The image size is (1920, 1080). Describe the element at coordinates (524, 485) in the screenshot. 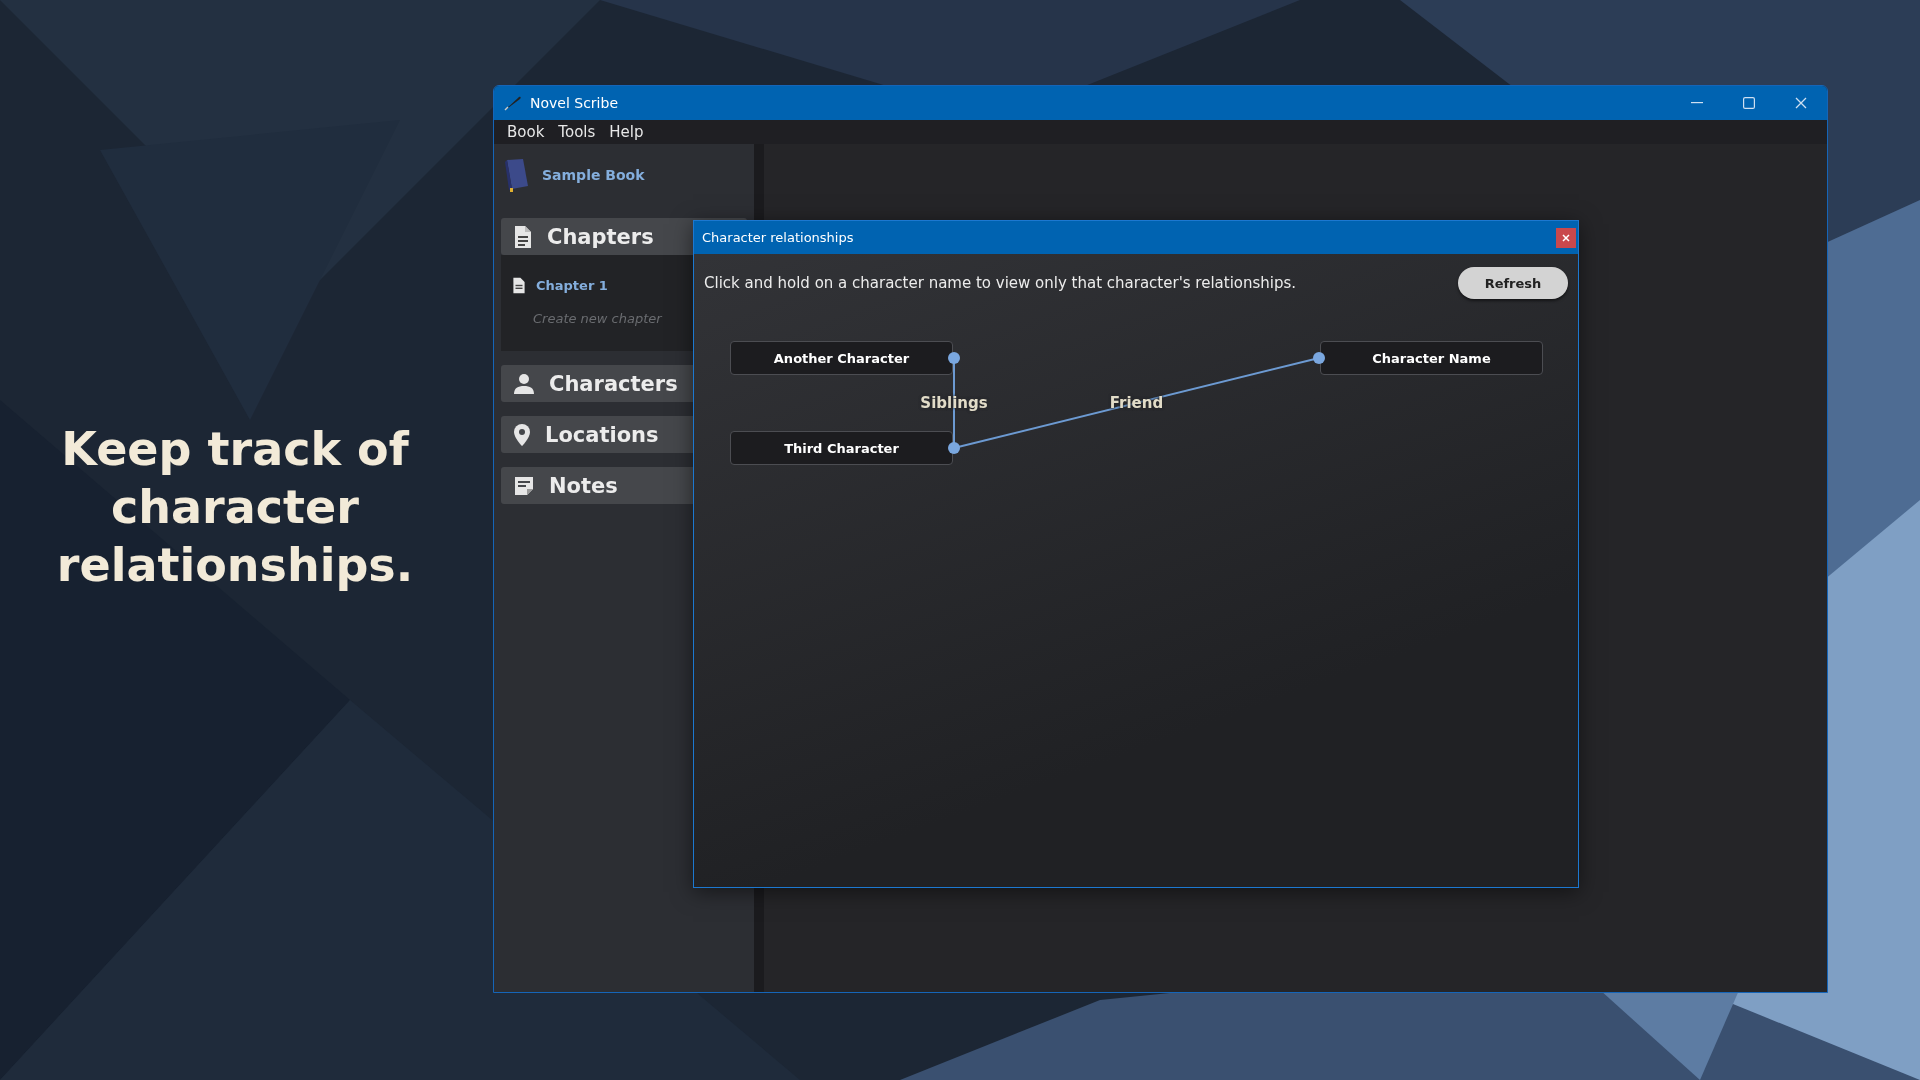

I see `note-icon` at that location.